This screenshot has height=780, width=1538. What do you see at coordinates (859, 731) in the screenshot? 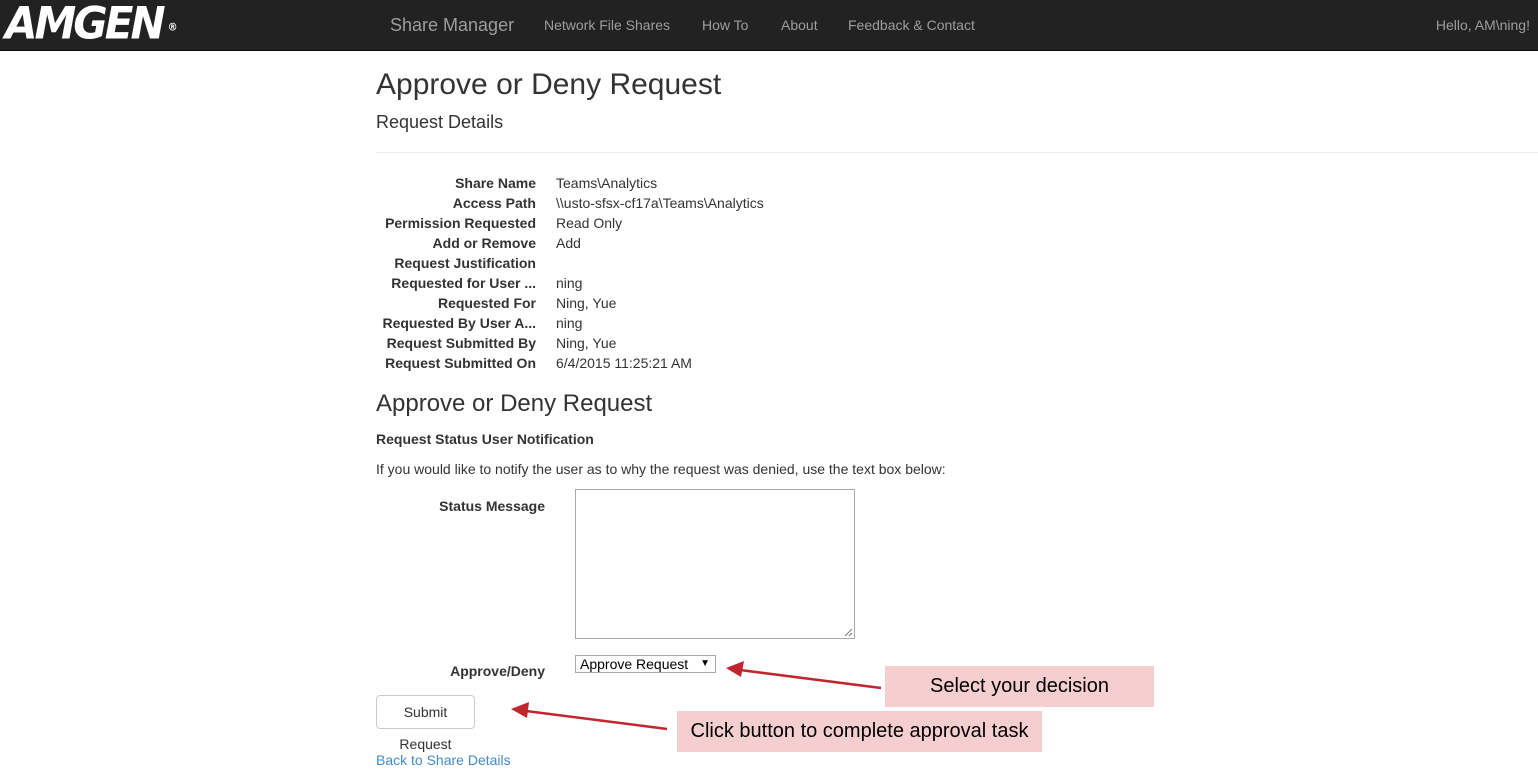
I see `submit-callout: Click button to complete approval task` at bounding box center [859, 731].